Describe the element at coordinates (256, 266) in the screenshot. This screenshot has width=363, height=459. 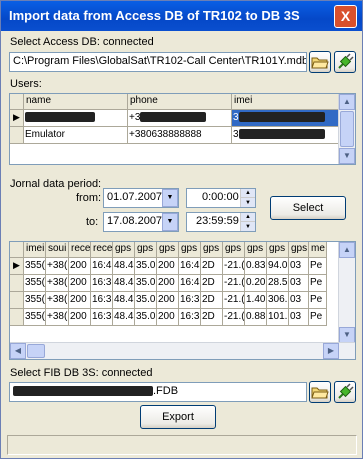
I see `journal-cell: 0.83` at that location.